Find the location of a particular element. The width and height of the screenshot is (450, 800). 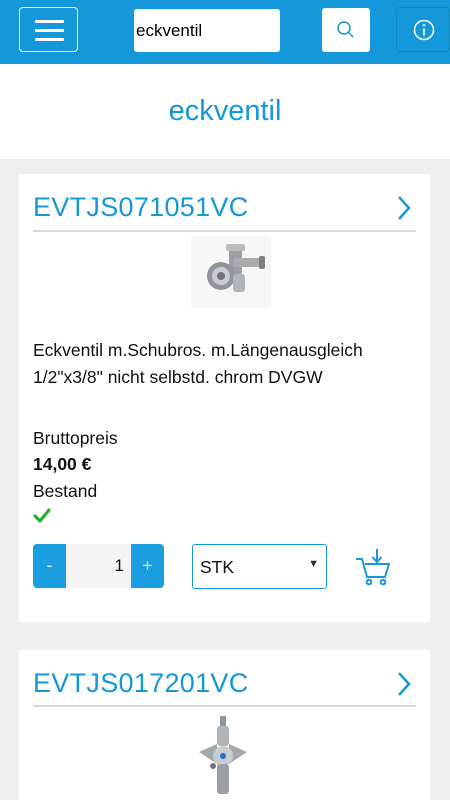

menu-button is located at coordinates (48, 29).